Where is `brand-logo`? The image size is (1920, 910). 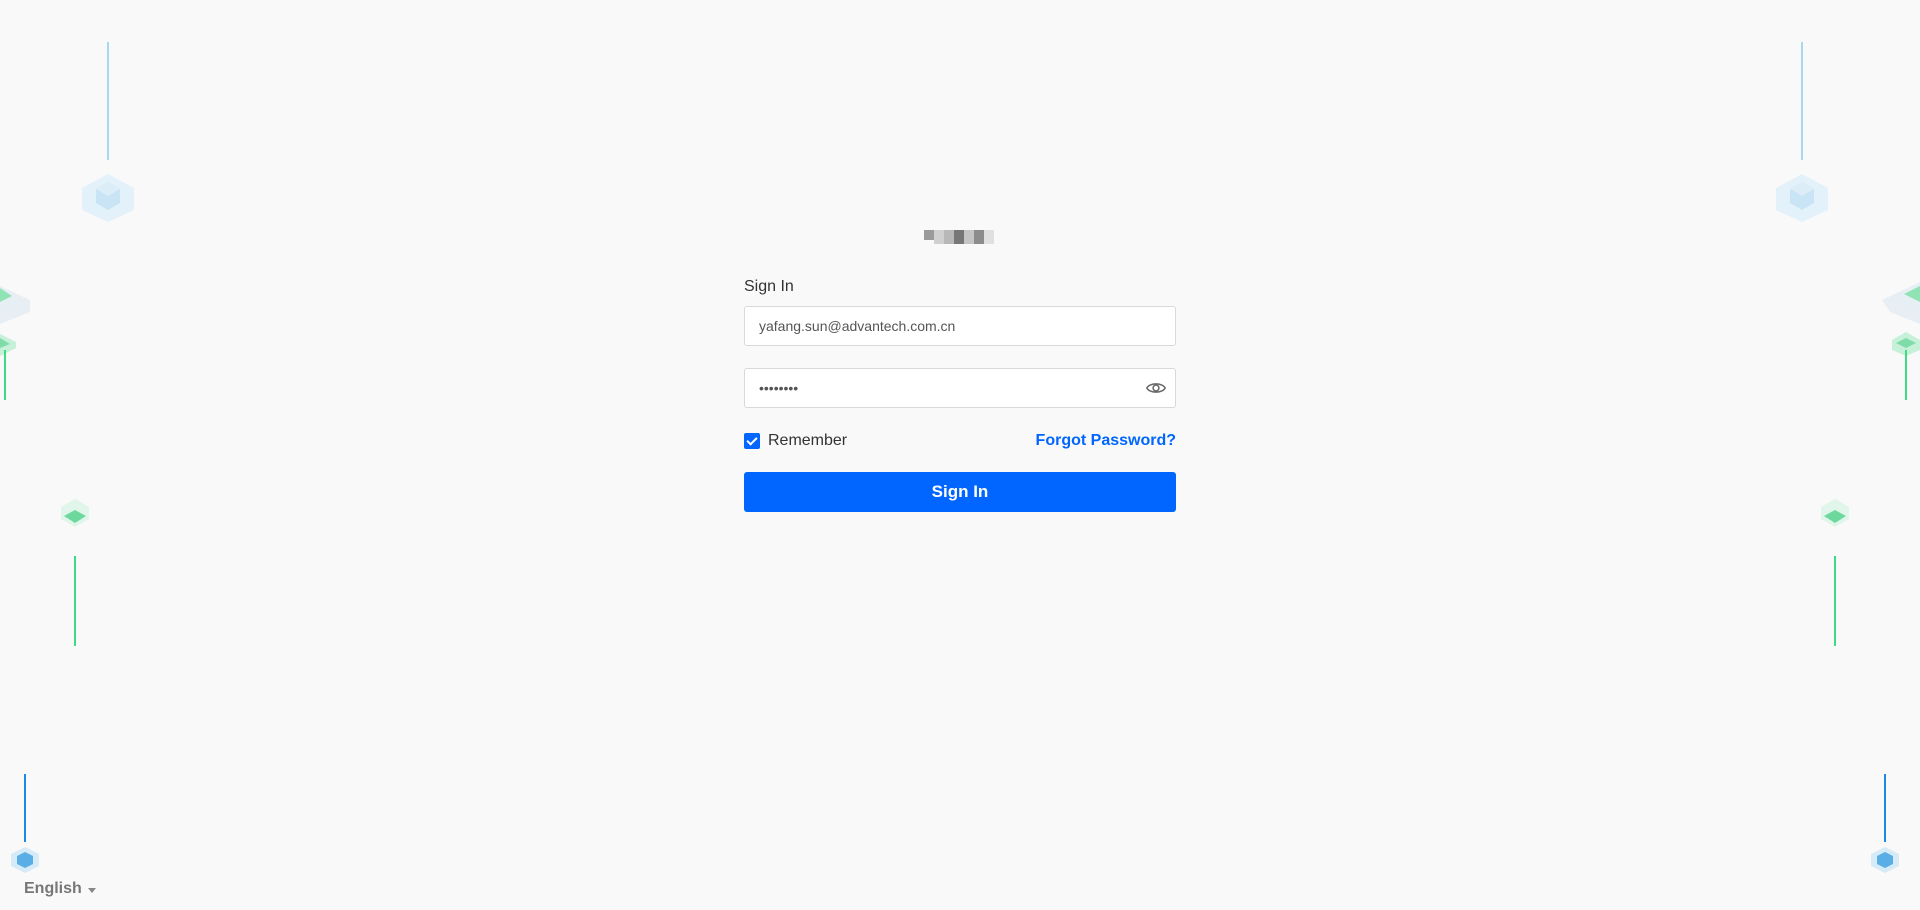
brand-logo is located at coordinates (959, 237).